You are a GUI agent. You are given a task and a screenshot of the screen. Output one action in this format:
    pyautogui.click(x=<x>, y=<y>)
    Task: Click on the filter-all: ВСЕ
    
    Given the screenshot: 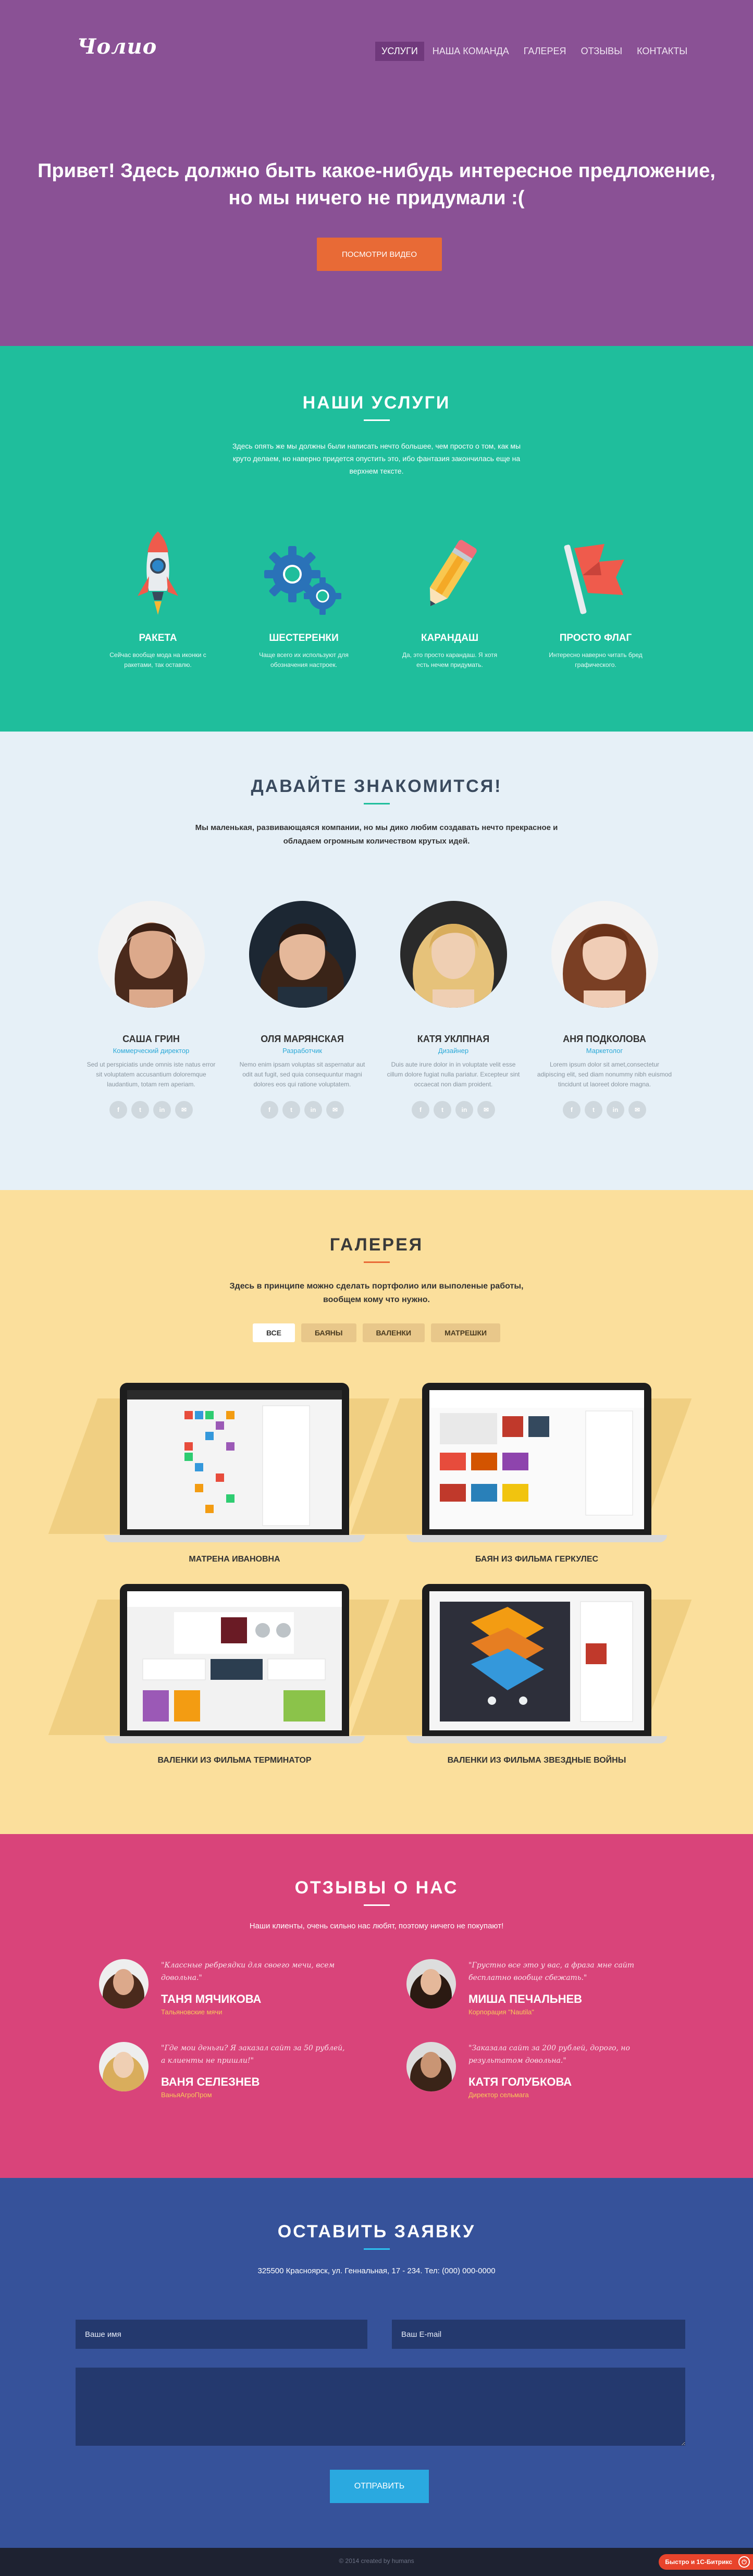 What is the action you would take?
    pyautogui.click(x=273, y=1332)
    